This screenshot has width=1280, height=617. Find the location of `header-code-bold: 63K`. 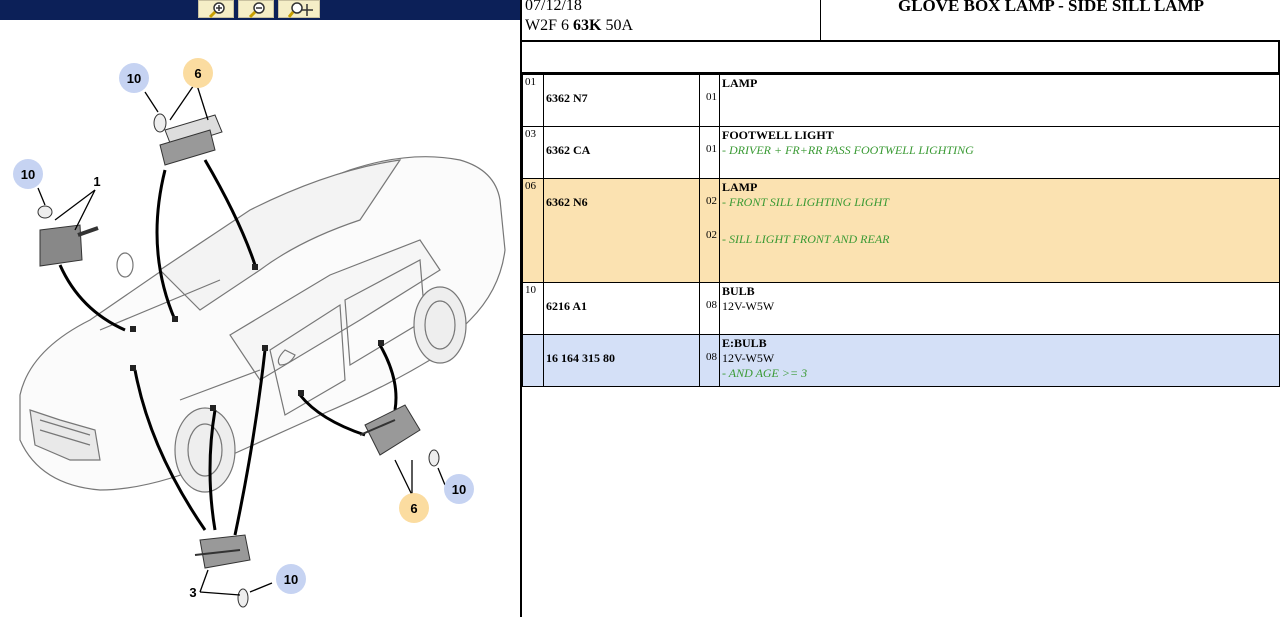

header-code-bold: 63K is located at coordinates (587, 25).